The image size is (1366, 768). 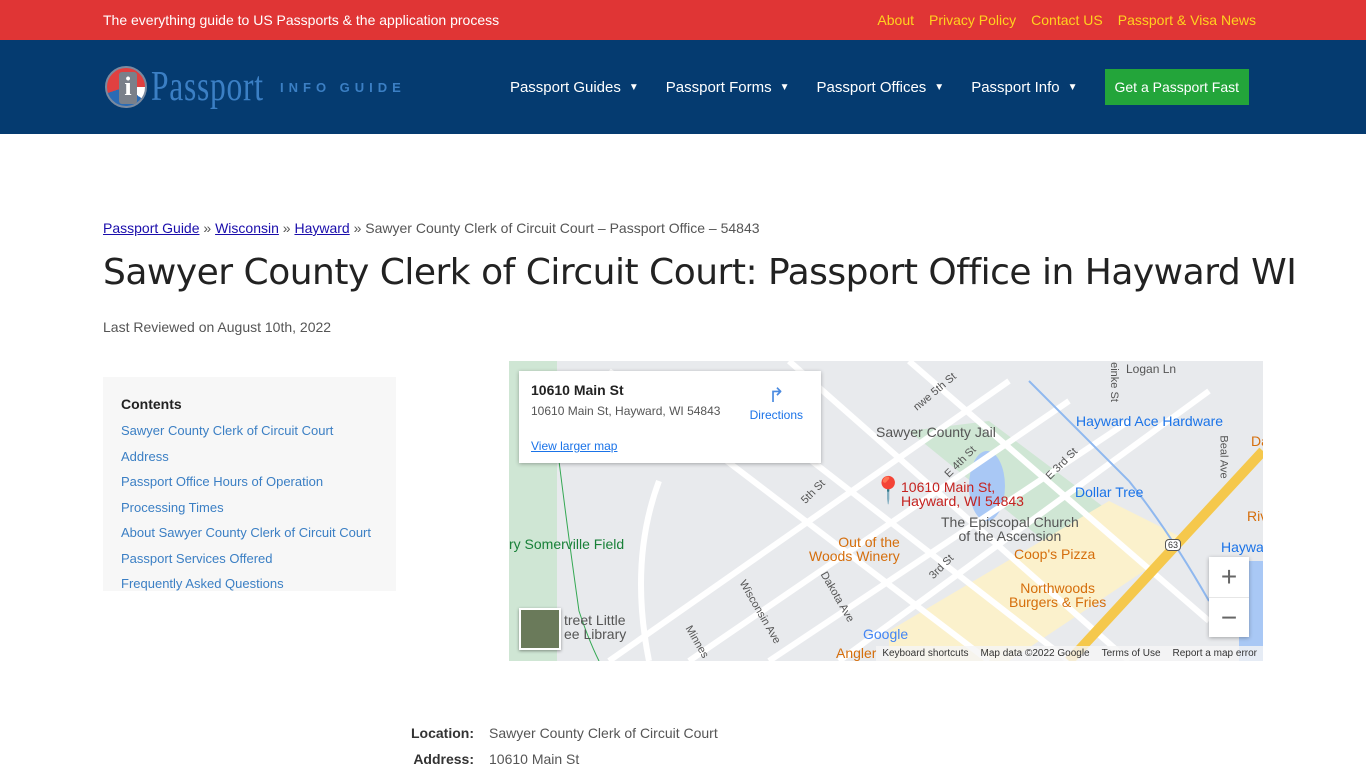 What do you see at coordinates (895, 20) in the screenshot?
I see `about-link: About` at bounding box center [895, 20].